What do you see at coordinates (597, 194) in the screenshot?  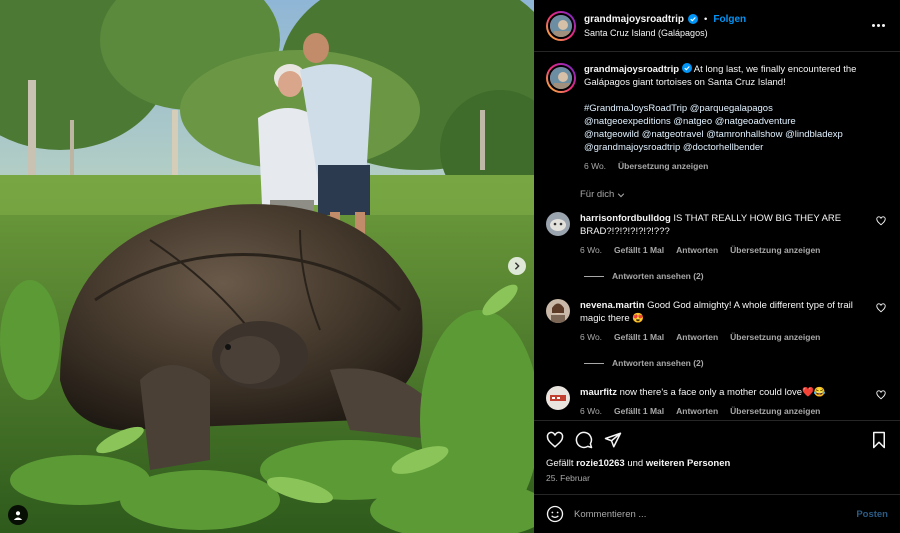 I see `for-you-label: Für dich` at bounding box center [597, 194].